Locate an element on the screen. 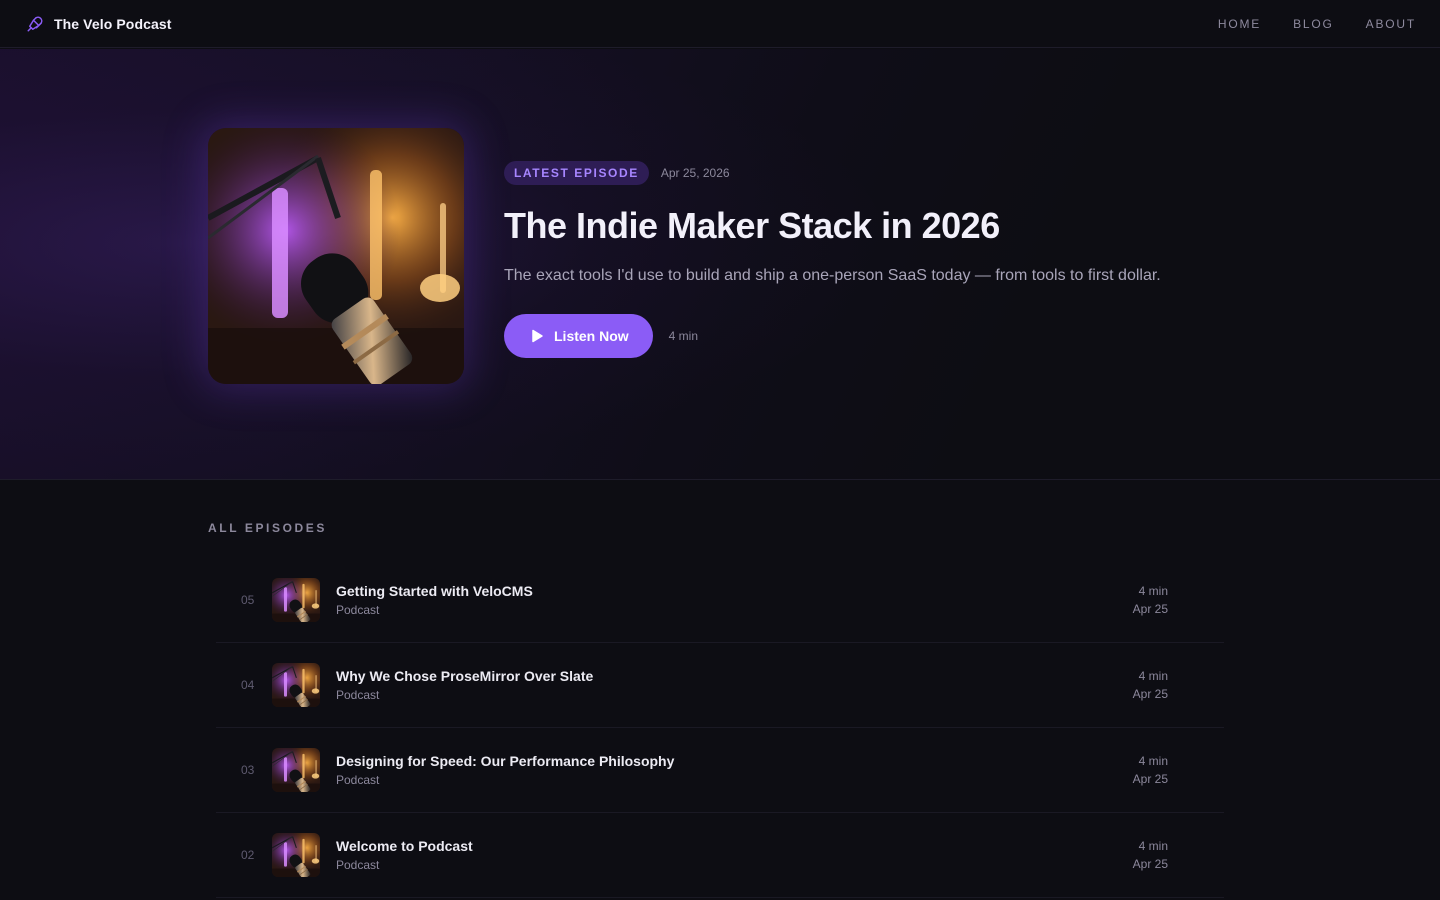 The height and width of the screenshot is (900, 1440). microphone-logo-icon is located at coordinates (35, 24).